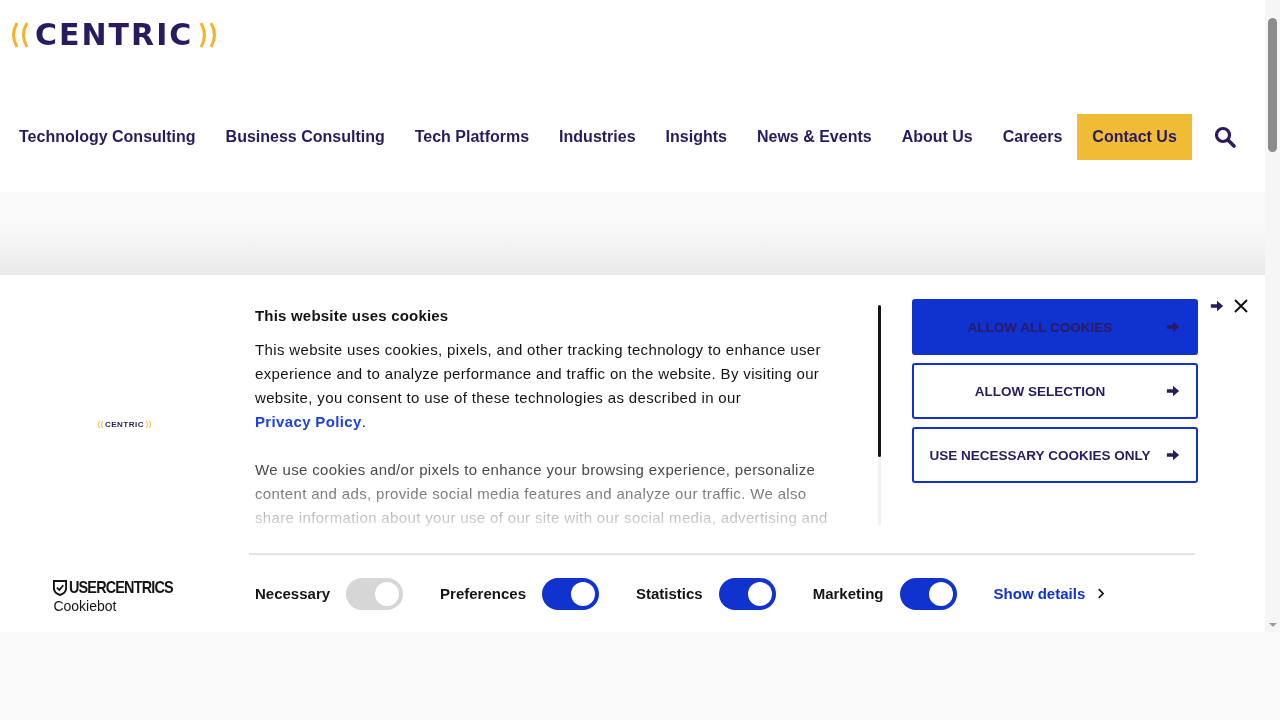 The height and width of the screenshot is (720, 1280). Describe the element at coordinates (814, 137) in the screenshot. I see `nav-link: News & Events` at that location.